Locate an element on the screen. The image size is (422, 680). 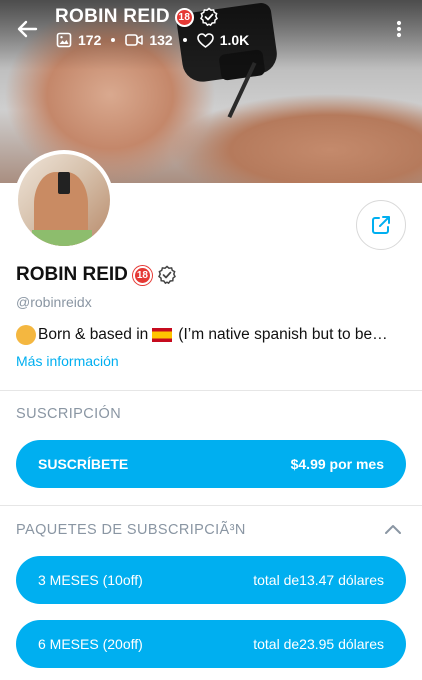
back-arrow-icon is located at coordinates (27, 29).